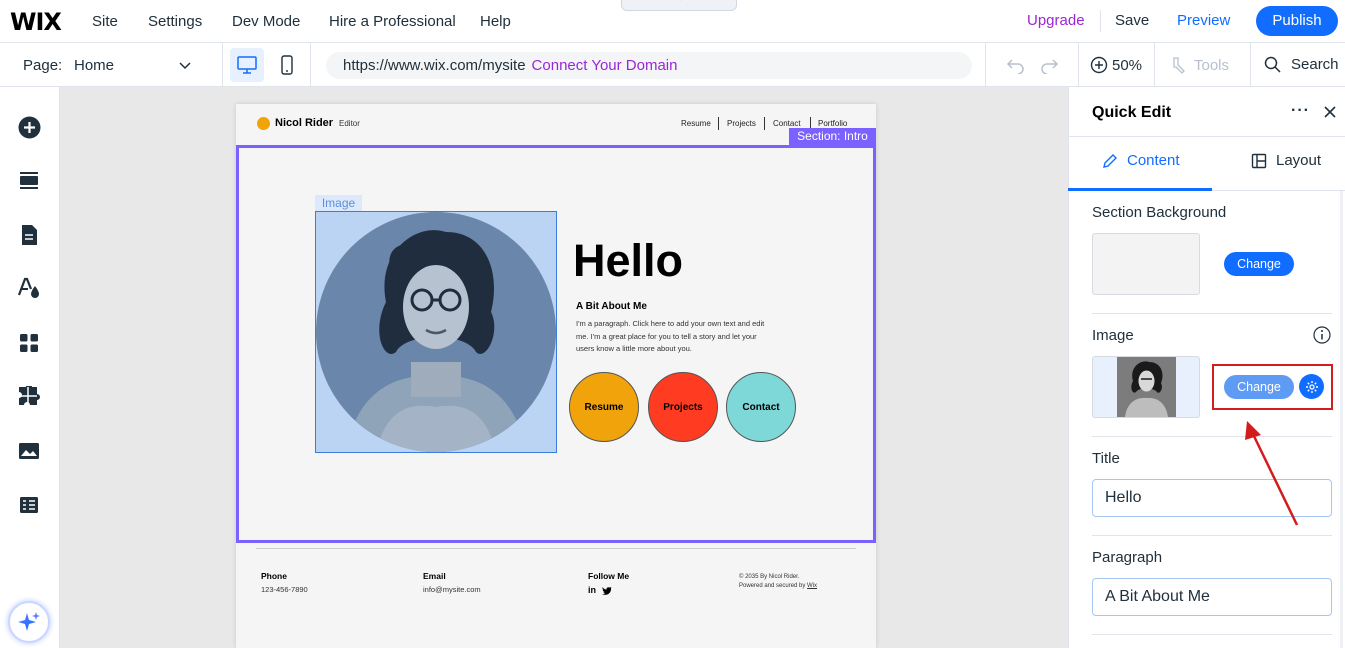 The height and width of the screenshot is (648, 1345). What do you see at coordinates (29, 505) in the screenshot?
I see `table-icon` at bounding box center [29, 505].